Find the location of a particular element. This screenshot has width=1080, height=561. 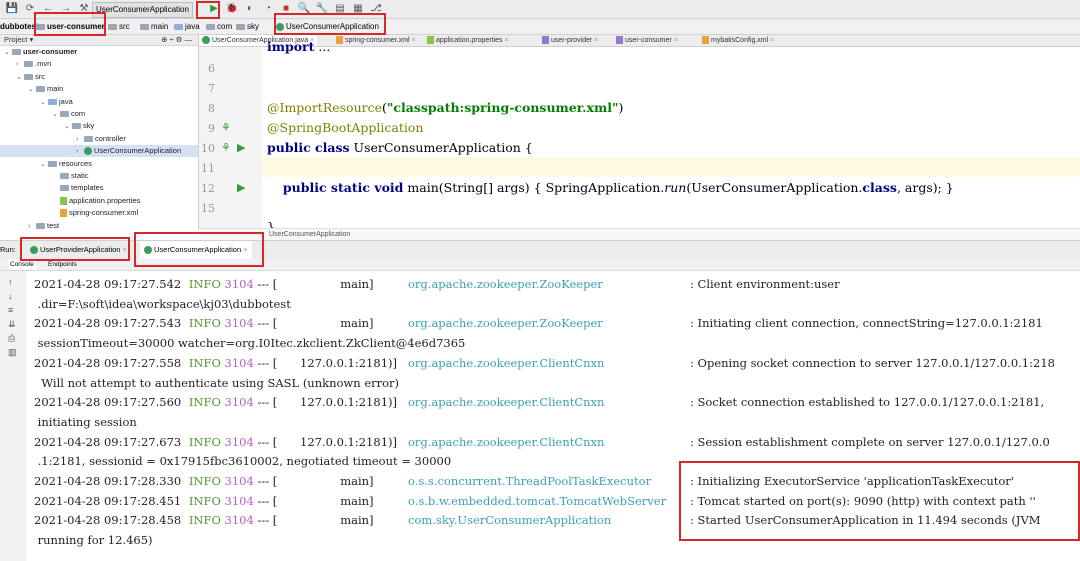

tree-item: › UserConsumerApplication is located at coordinates (99, 151).